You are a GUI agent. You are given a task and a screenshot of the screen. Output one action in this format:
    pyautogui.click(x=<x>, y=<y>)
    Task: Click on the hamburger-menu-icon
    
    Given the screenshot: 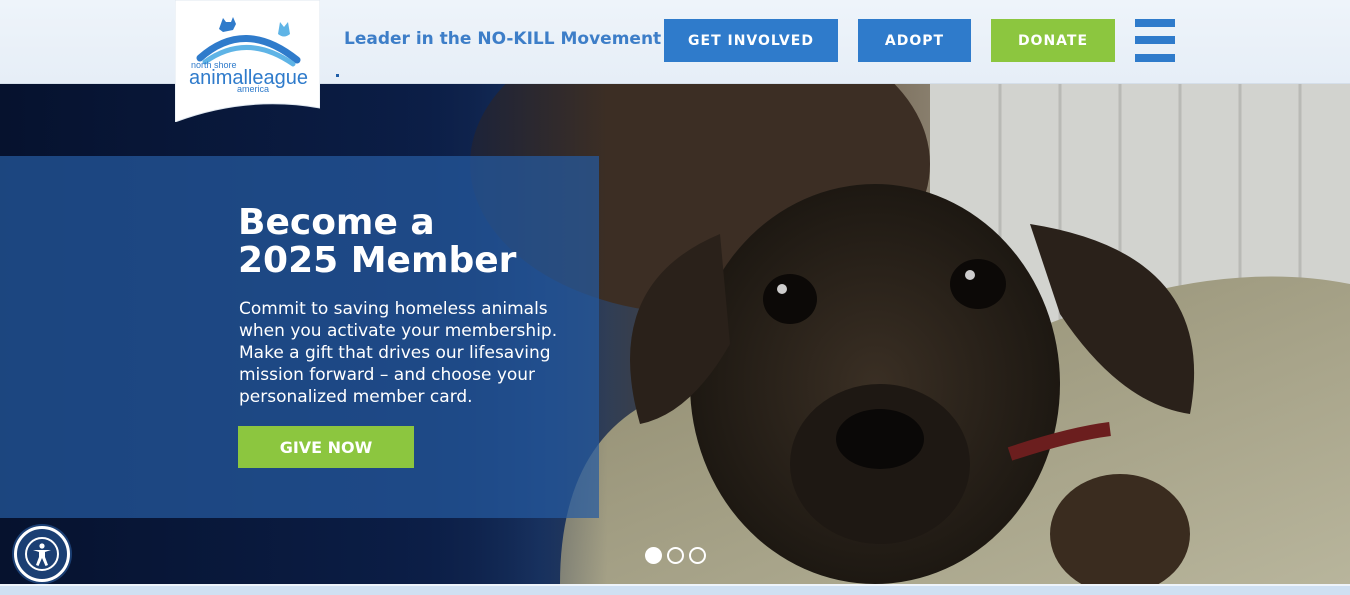 What is the action you would take?
    pyautogui.click(x=1155, y=40)
    